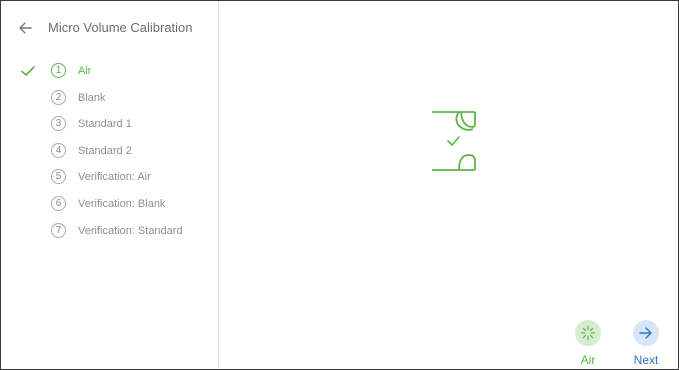 The width and height of the screenshot is (679, 370). I want to click on step-label: Blank, so click(92, 97).